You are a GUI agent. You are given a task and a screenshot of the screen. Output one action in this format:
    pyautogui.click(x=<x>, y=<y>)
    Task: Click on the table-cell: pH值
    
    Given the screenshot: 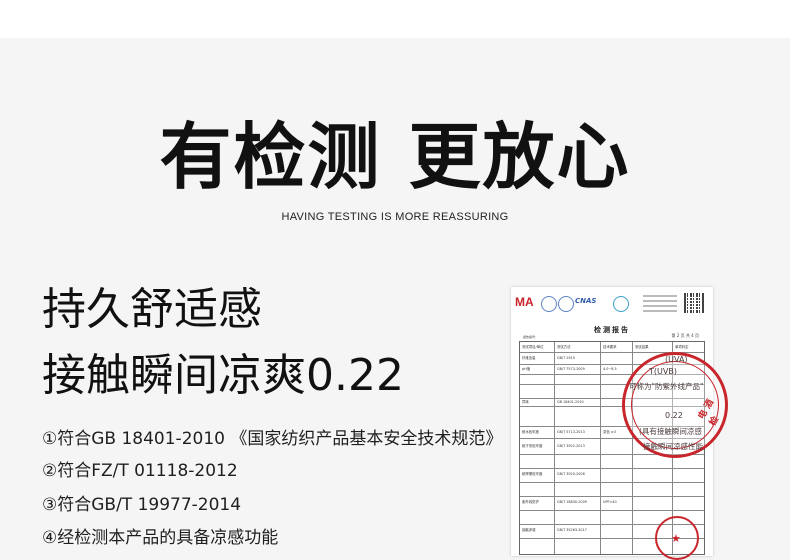 What is the action you would take?
    pyautogui.click(x=526, y=369)
    